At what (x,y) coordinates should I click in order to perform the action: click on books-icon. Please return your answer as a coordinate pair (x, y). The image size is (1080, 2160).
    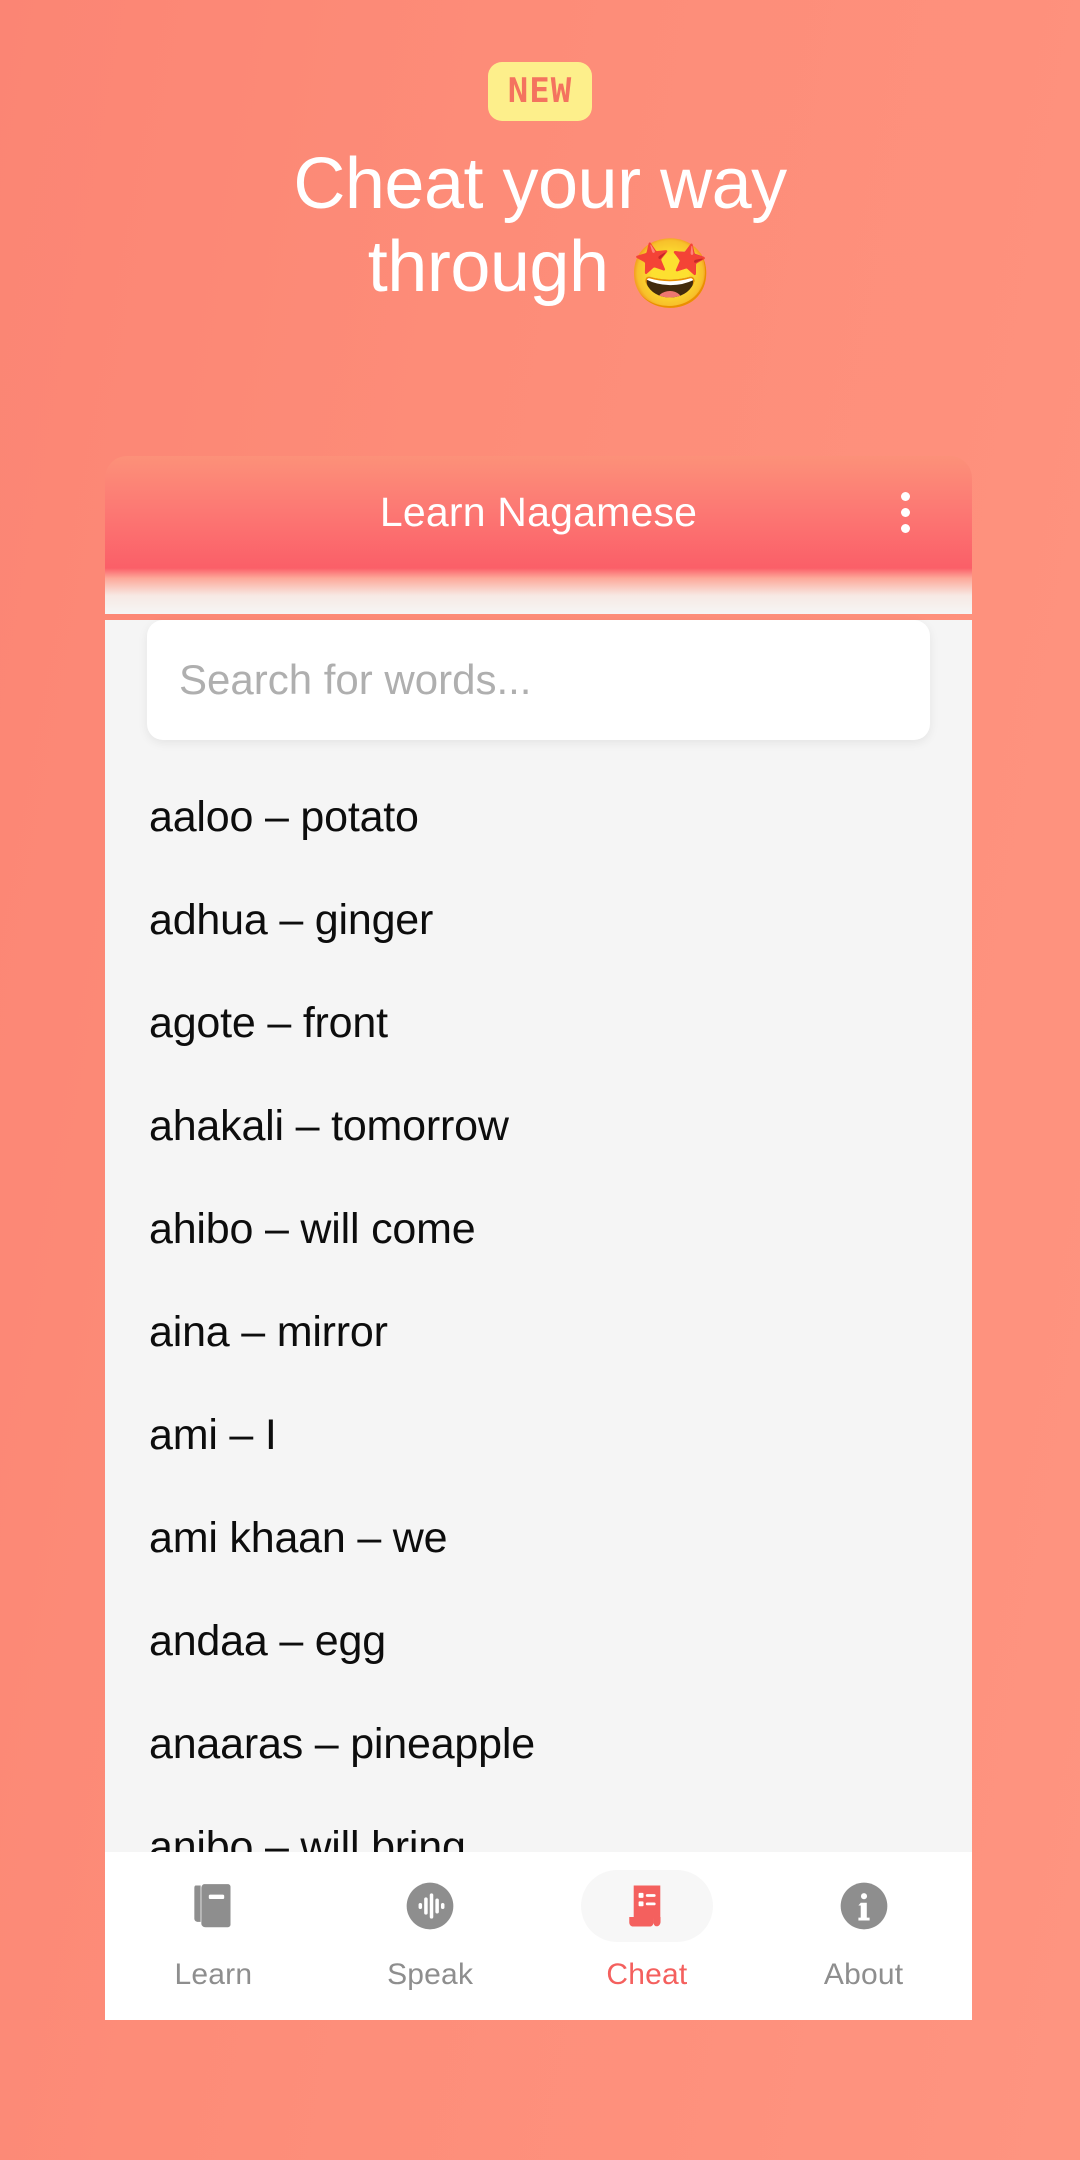
    Looking at the image, I should click on (212, 1906).